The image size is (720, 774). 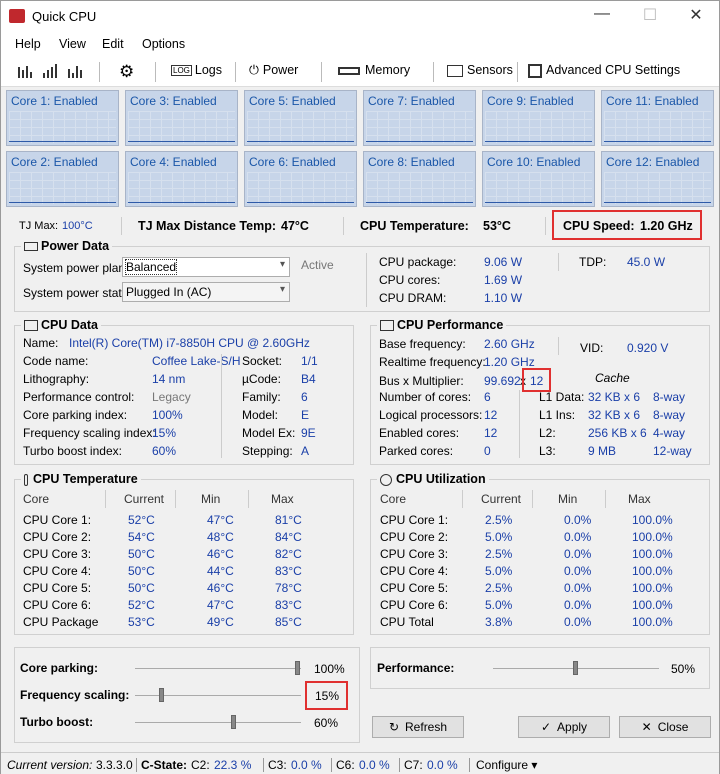 What do you see at coordinates (57, 537) in the screenshot?
I see `table-cell: CPU Core 2:` at bounding box center [57, 537].